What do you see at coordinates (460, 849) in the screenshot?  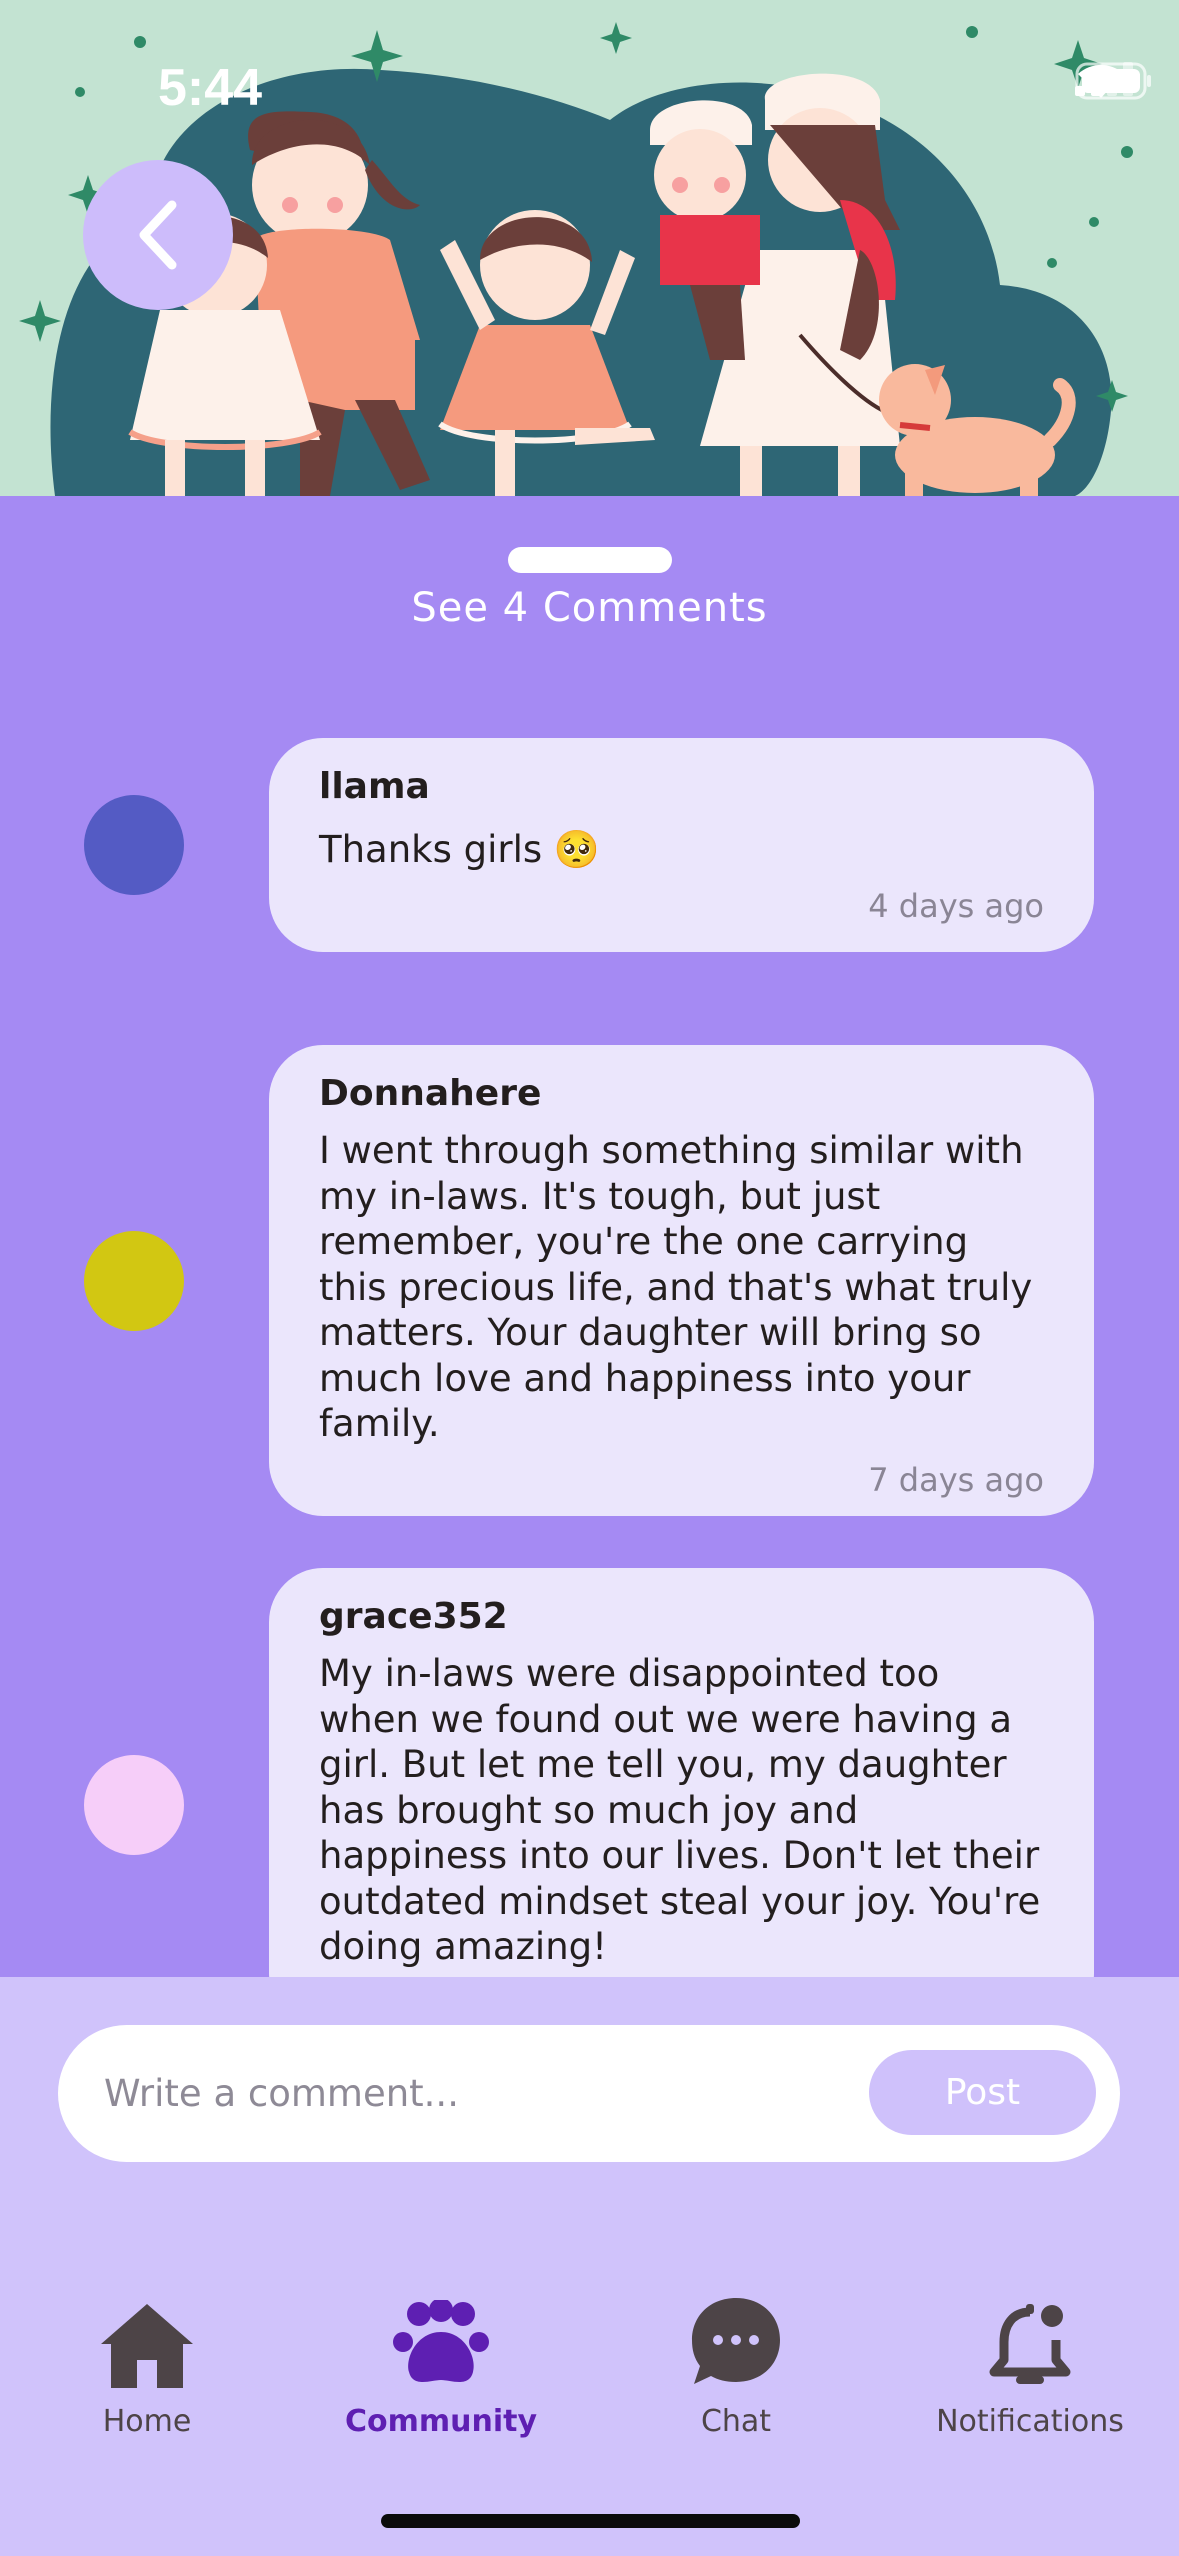 I see `comment-text: Thanks girls 🥺` at bounding box center [460, 849].